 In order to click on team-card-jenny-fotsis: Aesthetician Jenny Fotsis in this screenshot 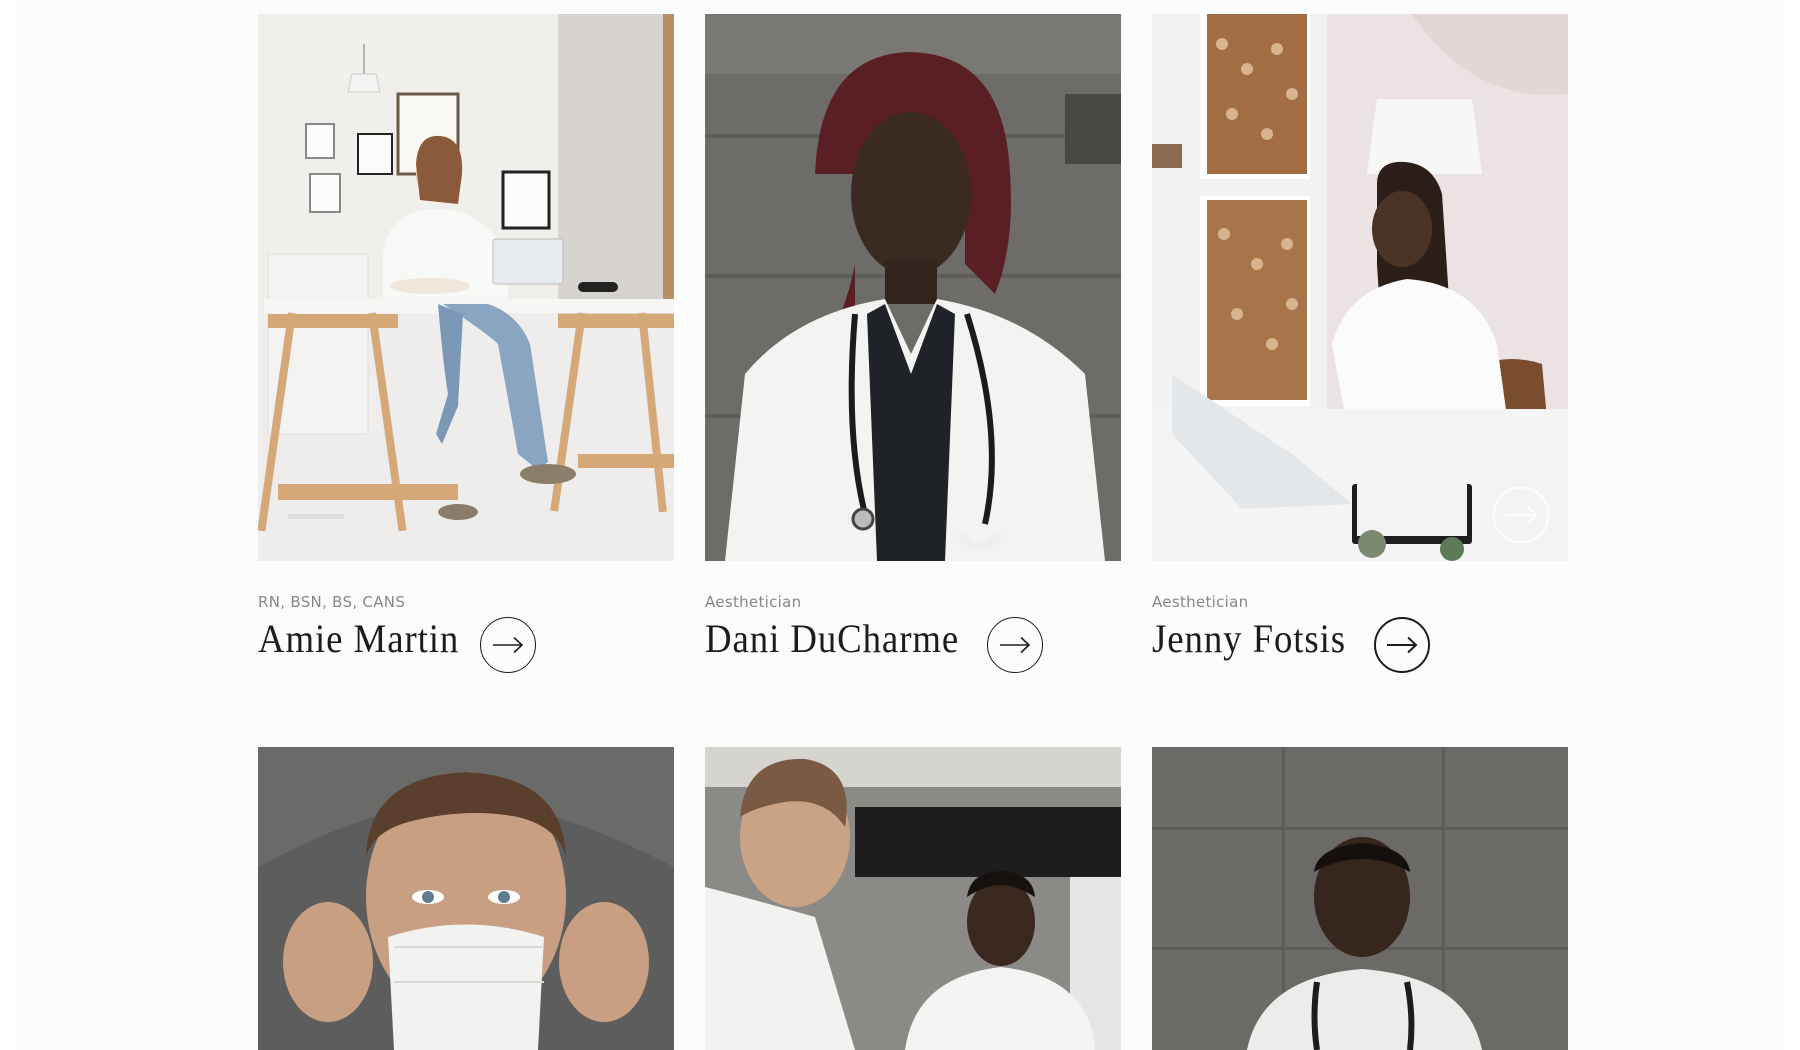, I will do `click(1360, 348)`.